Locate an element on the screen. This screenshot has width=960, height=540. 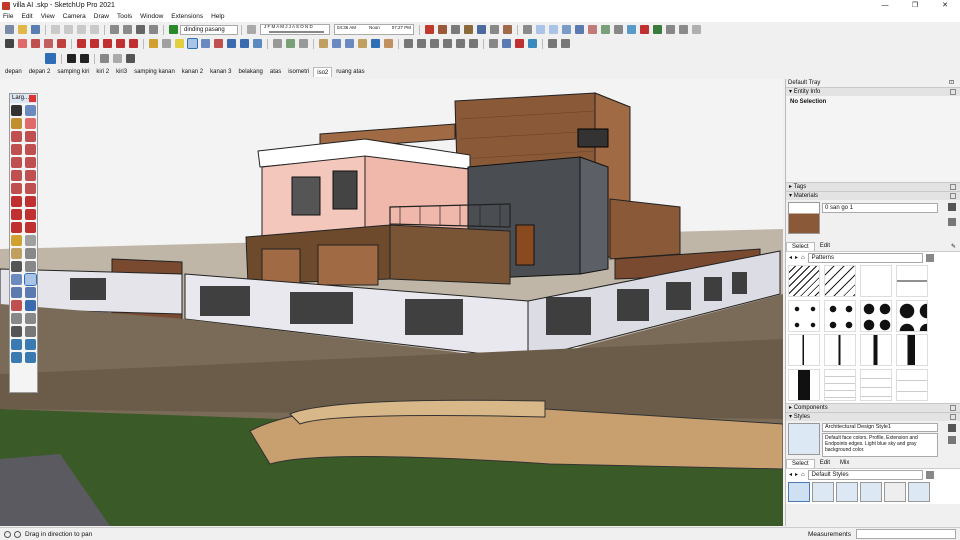
close-button: ✕ is located at coordinates (945, 5).